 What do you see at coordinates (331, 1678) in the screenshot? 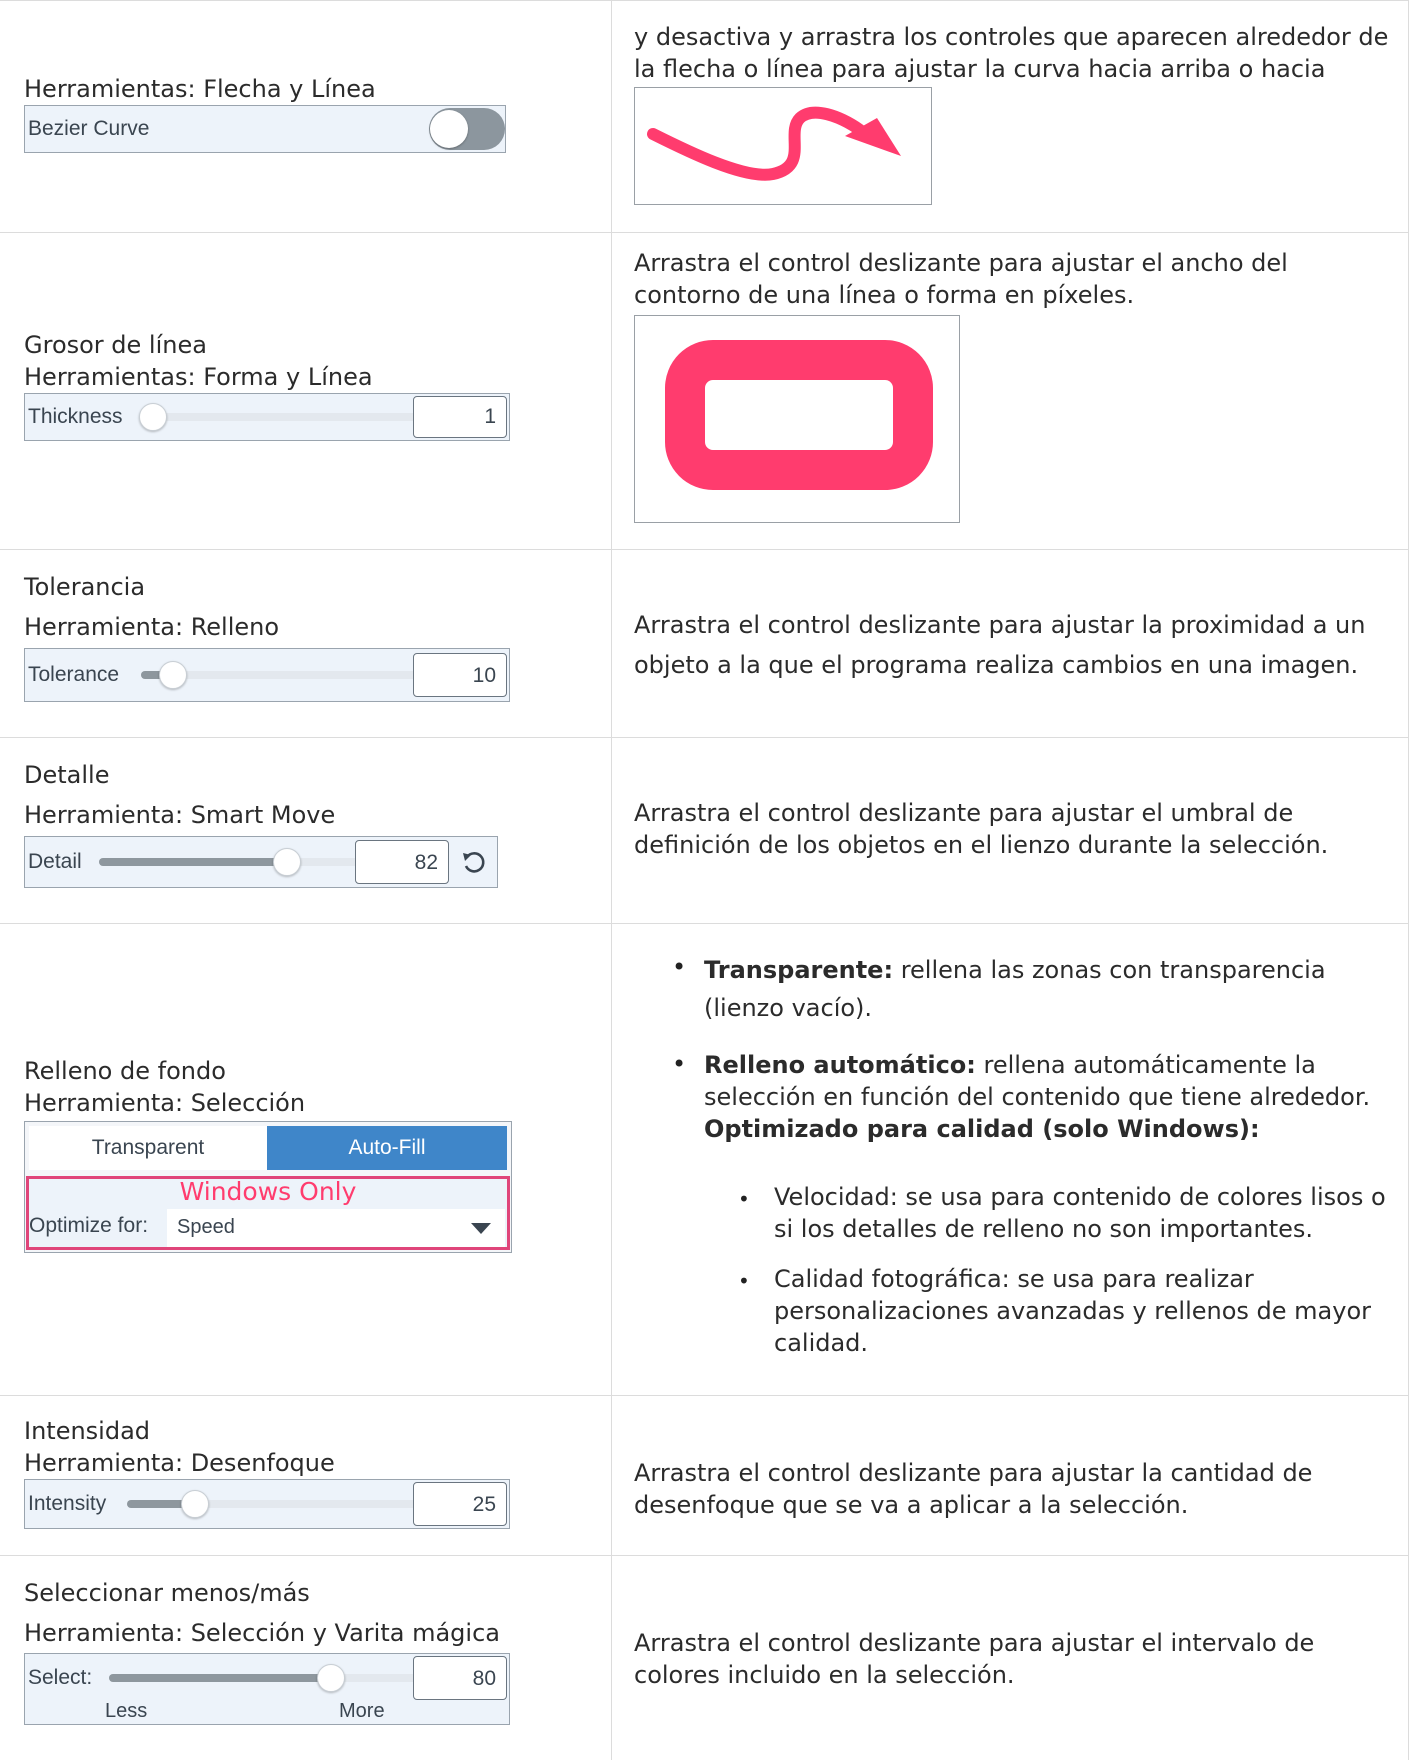
I see `select-slider-thumb` at bounding box center [331, 1678].